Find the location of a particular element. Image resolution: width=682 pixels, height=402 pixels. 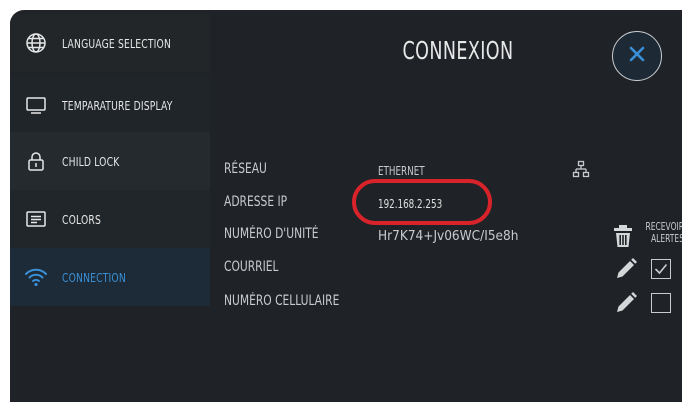

phone-label: NUMÉRO CELLULAIRE is located at coordinates (282, 301).